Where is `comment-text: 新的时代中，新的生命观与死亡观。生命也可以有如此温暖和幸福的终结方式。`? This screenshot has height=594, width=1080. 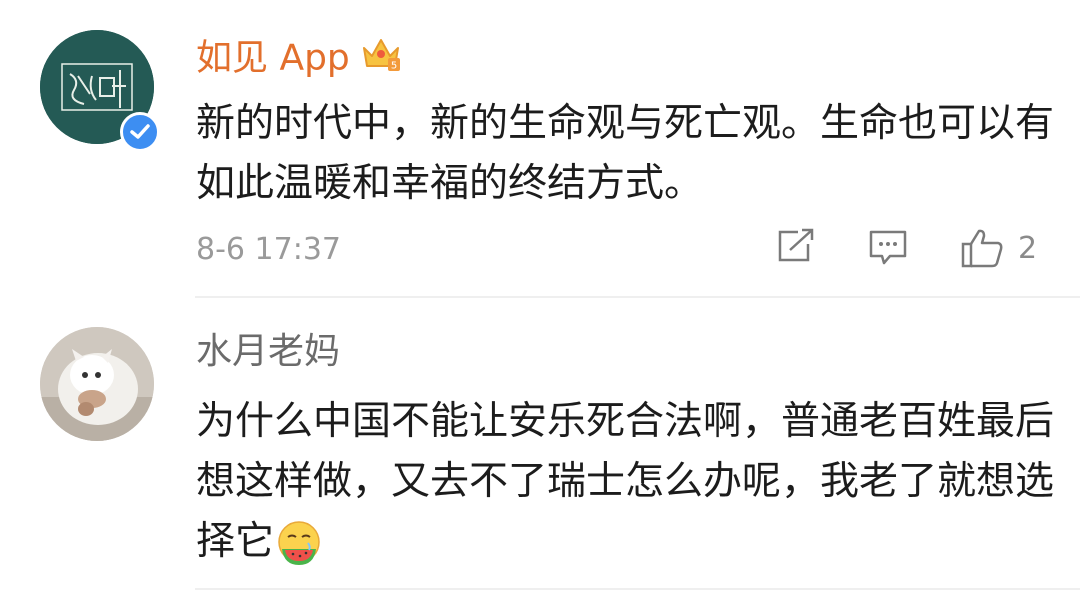
comment-text: 新的时代中，新的生命观与死亡观。生命也可以有如此温暖和幸福的终结方式。 is located at coordinates (625, 153).